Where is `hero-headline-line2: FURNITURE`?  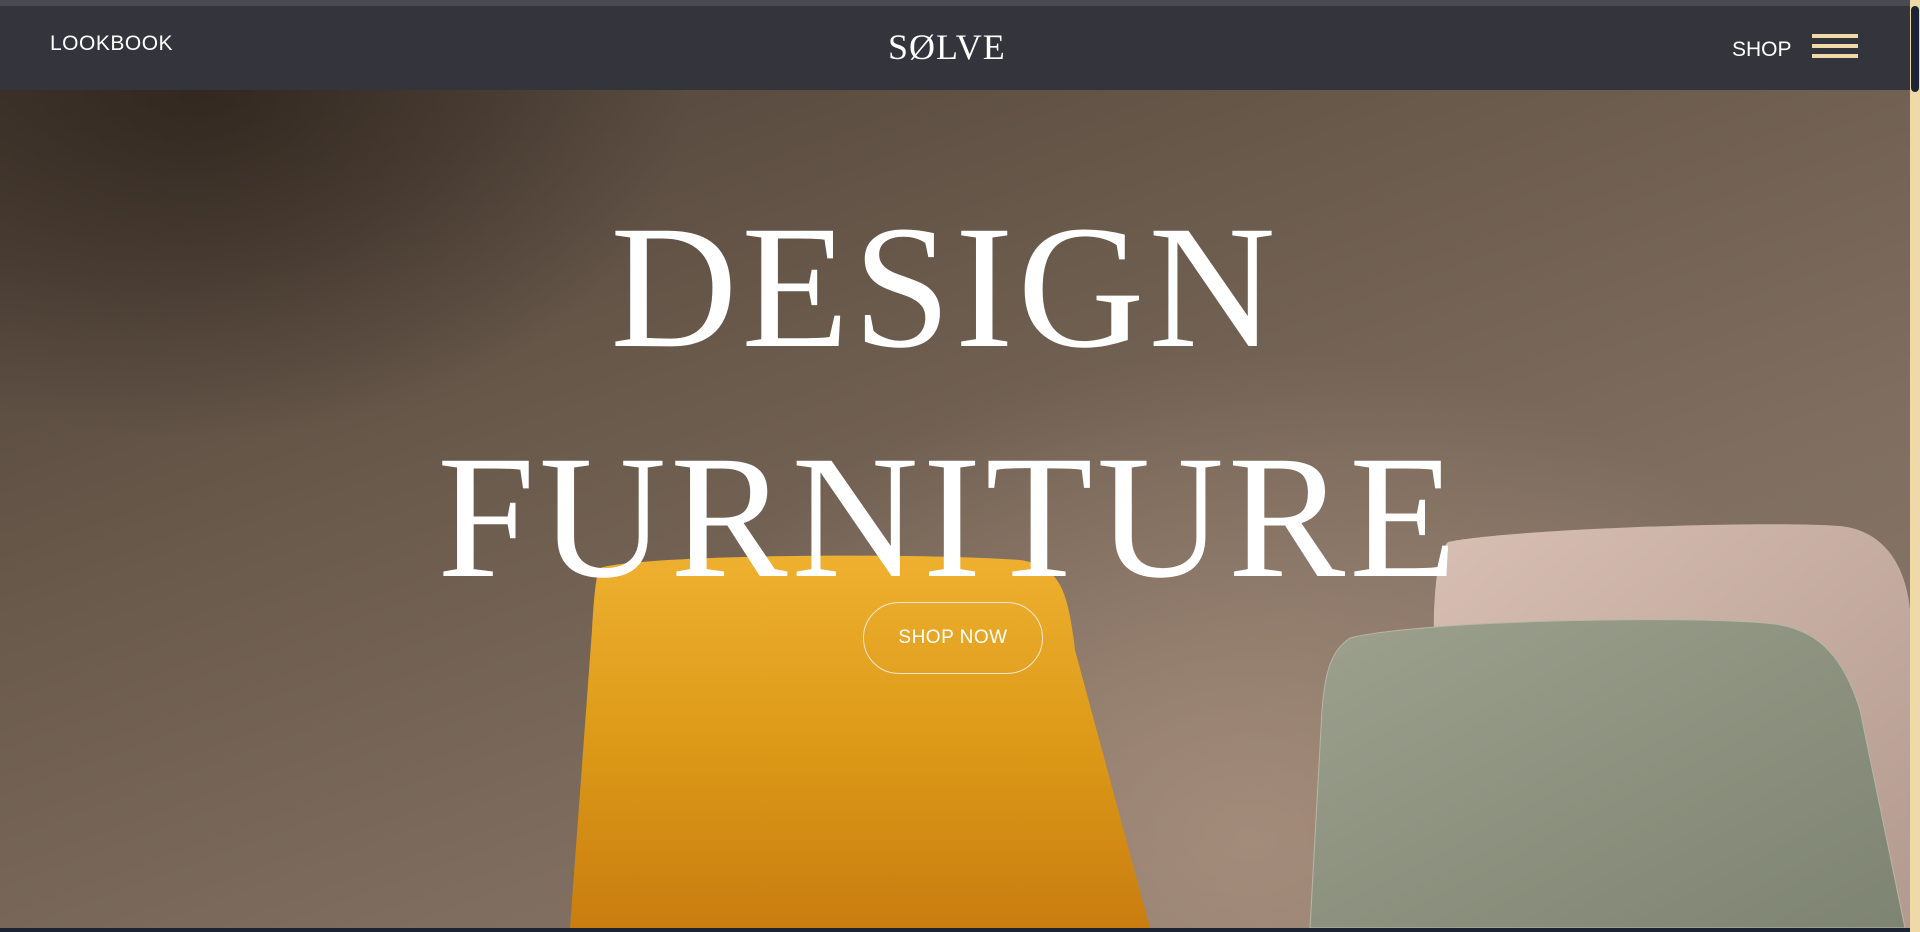
hero-headline-line2: FURNITURE is located at coordinates (949, 517).